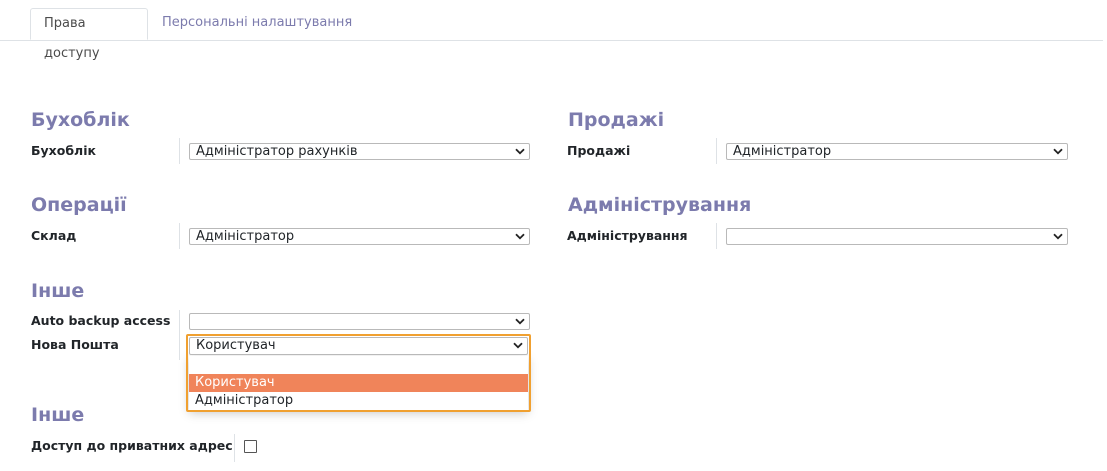 This screenshot has height=471, width=1107. What do you see at coordinates (79, 205) in the screenshot?
I see `section-title-operations: Операції` at bounding box center [79, 205].